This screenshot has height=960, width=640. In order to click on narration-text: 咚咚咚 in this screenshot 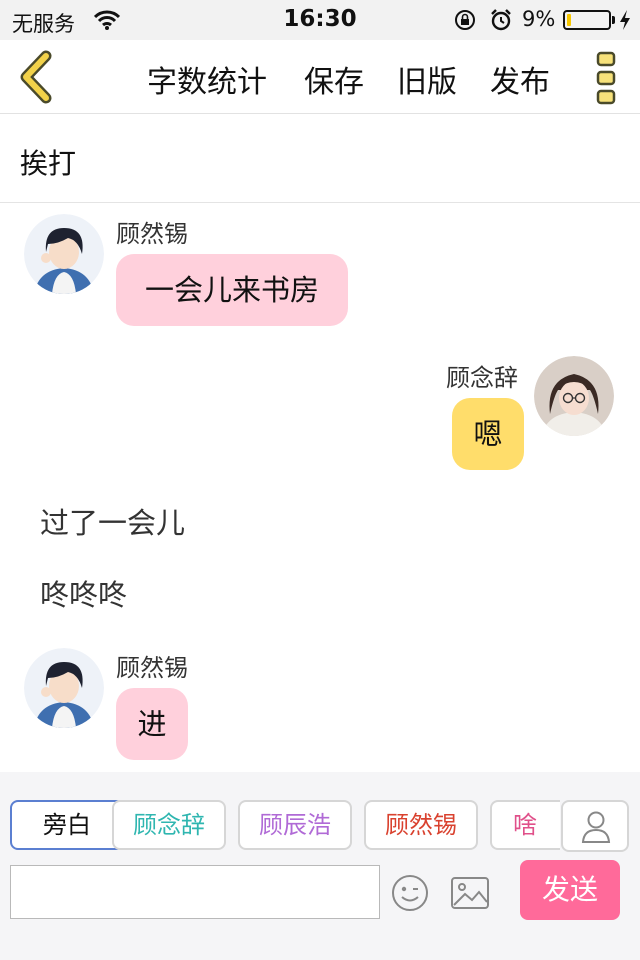, I will do `click(83, 593)`.